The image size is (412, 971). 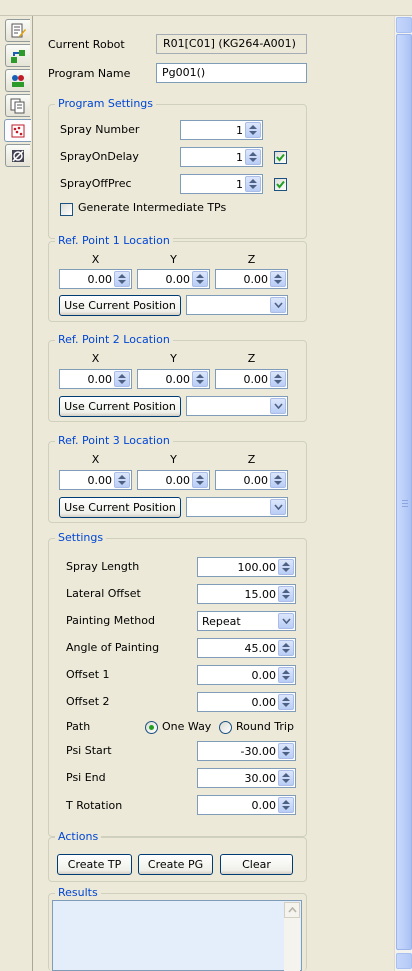 I want to click on offset-2-spinner: 0.00, so click(x=246, y=702).